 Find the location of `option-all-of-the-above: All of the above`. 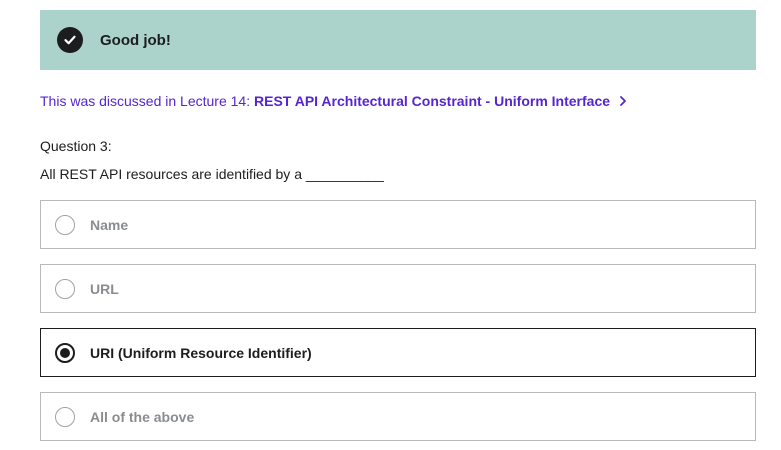

option-all-of-the-above: All of the above is located at coordinates (398, 416).